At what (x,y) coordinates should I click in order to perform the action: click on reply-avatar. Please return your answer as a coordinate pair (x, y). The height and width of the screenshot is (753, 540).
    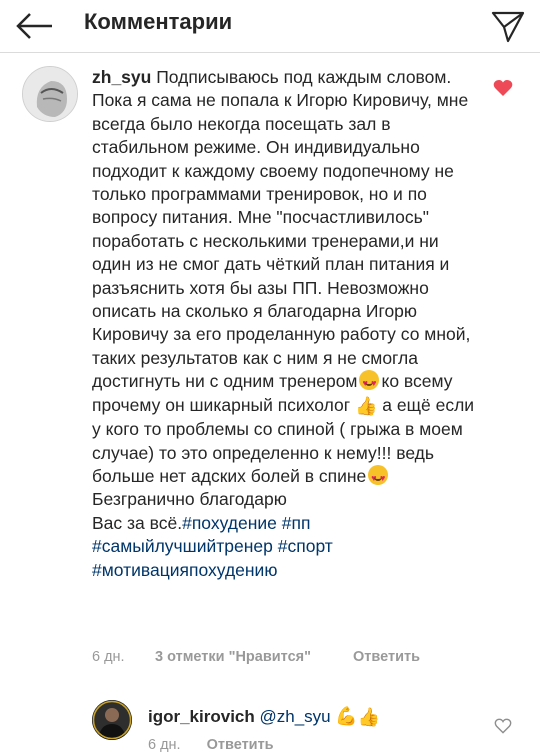
    Looking at the image, I should click on (112, 720).